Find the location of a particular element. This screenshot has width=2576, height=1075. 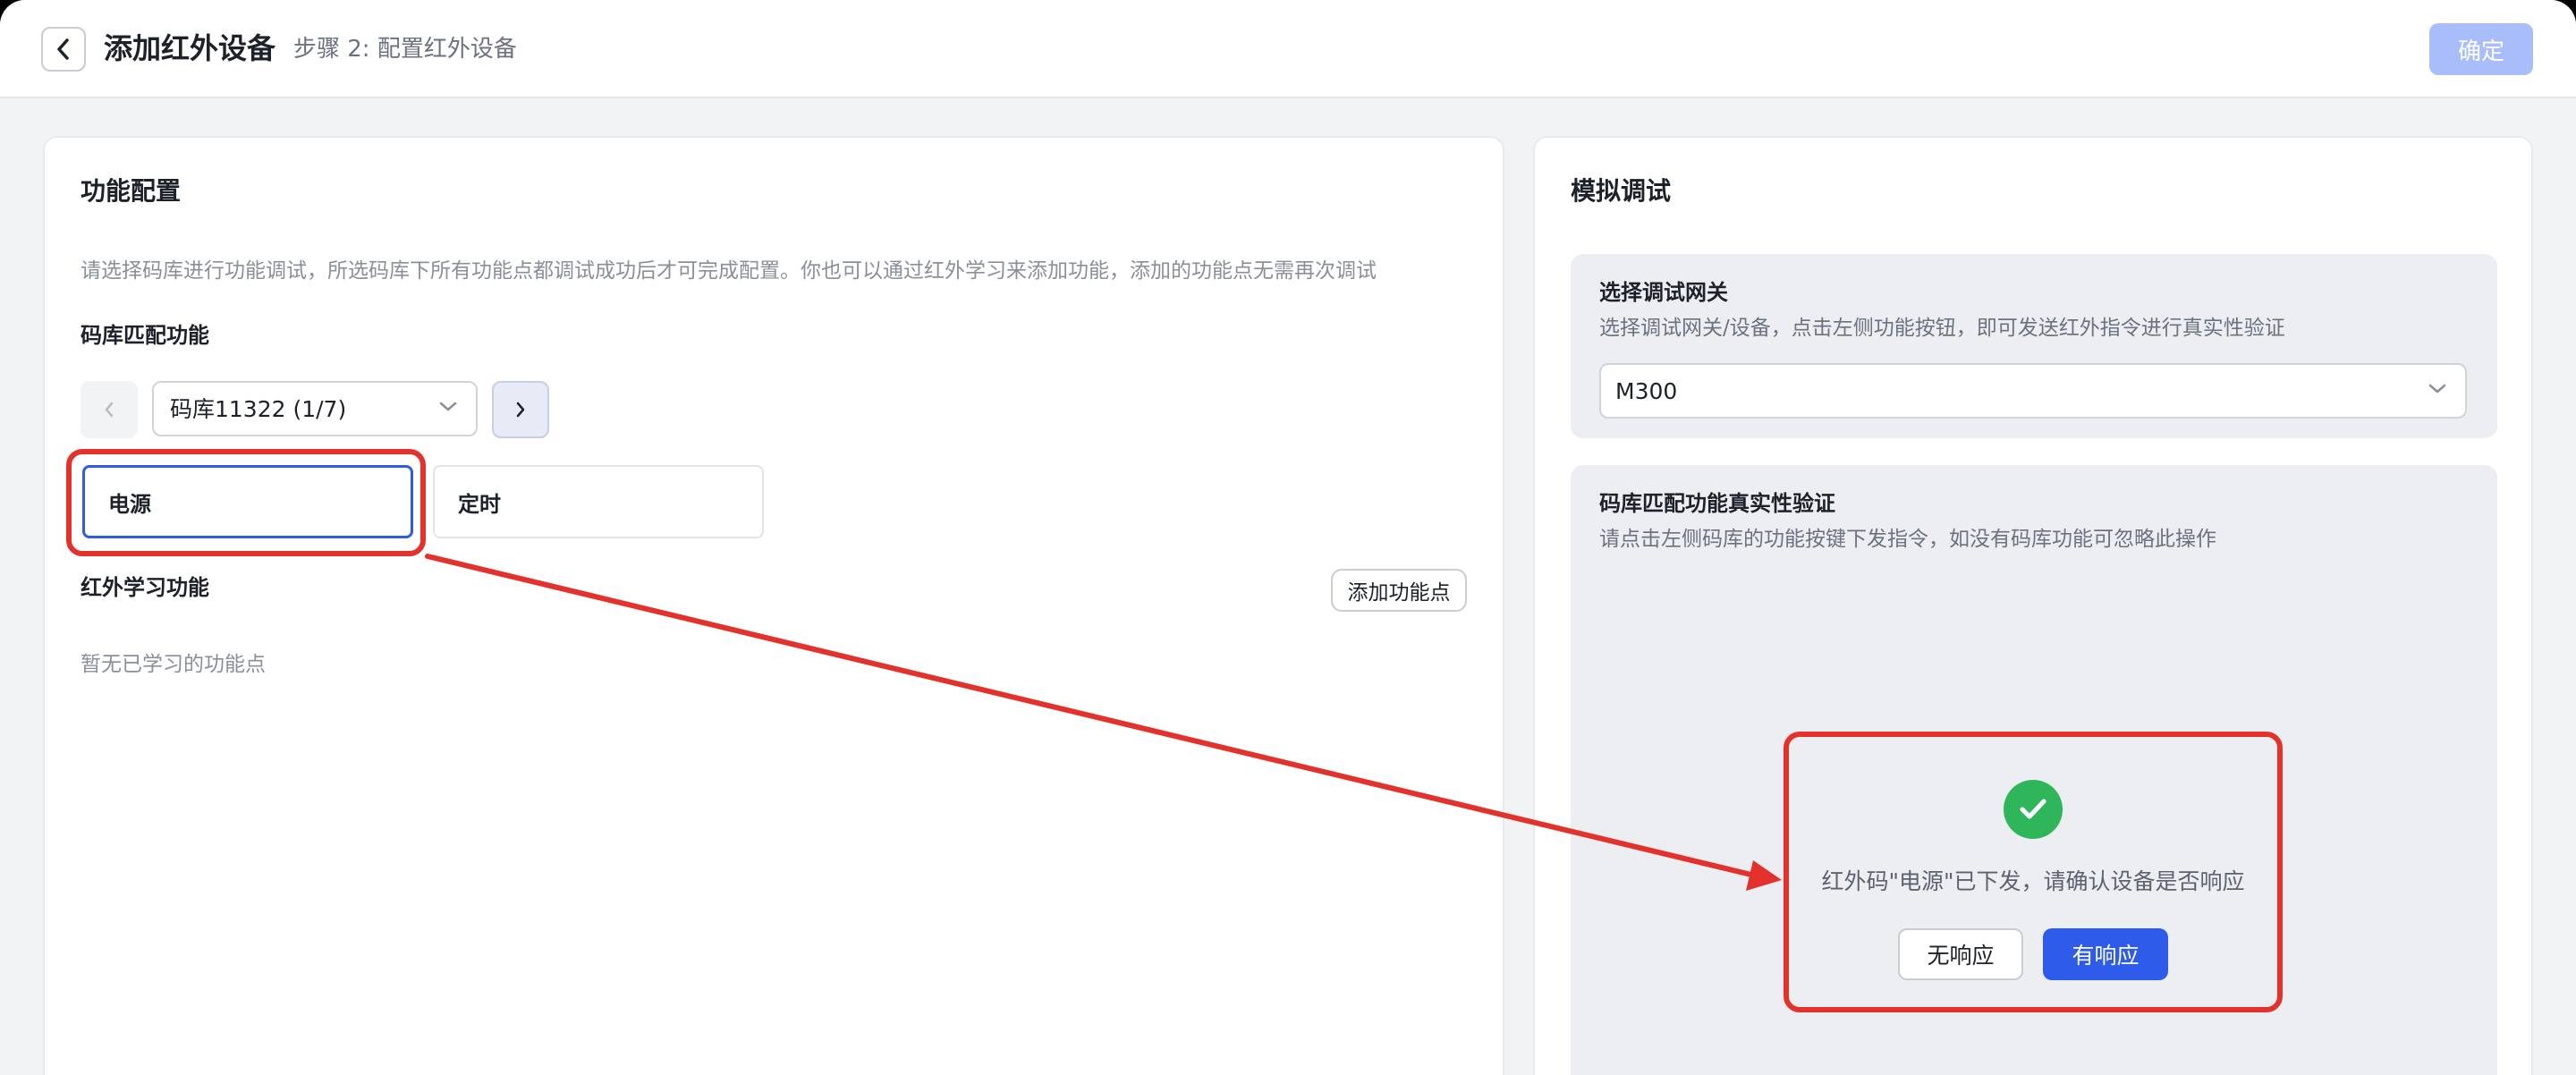

back-button is located at coordinates (63, 49).